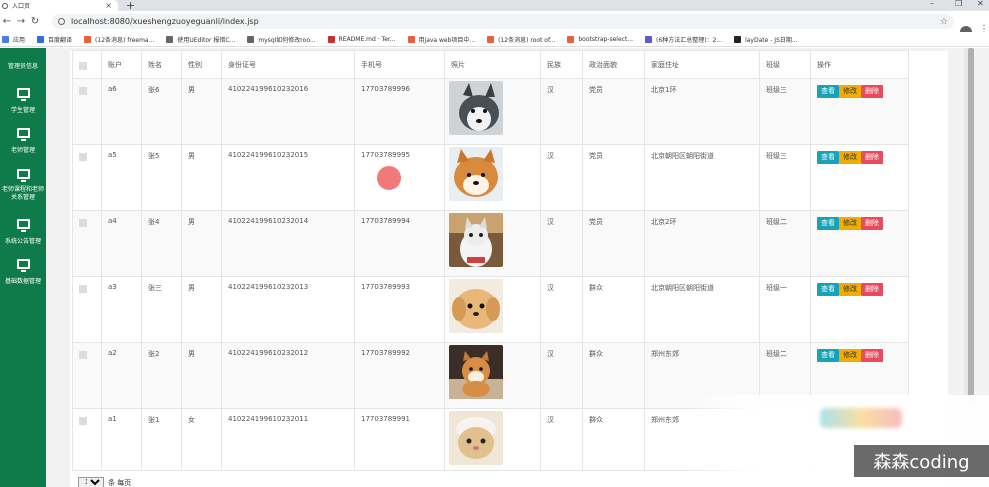  Describe the element at coordinates (613, 375) in the screenshot. I see `cell-politics: 群众` at that location.